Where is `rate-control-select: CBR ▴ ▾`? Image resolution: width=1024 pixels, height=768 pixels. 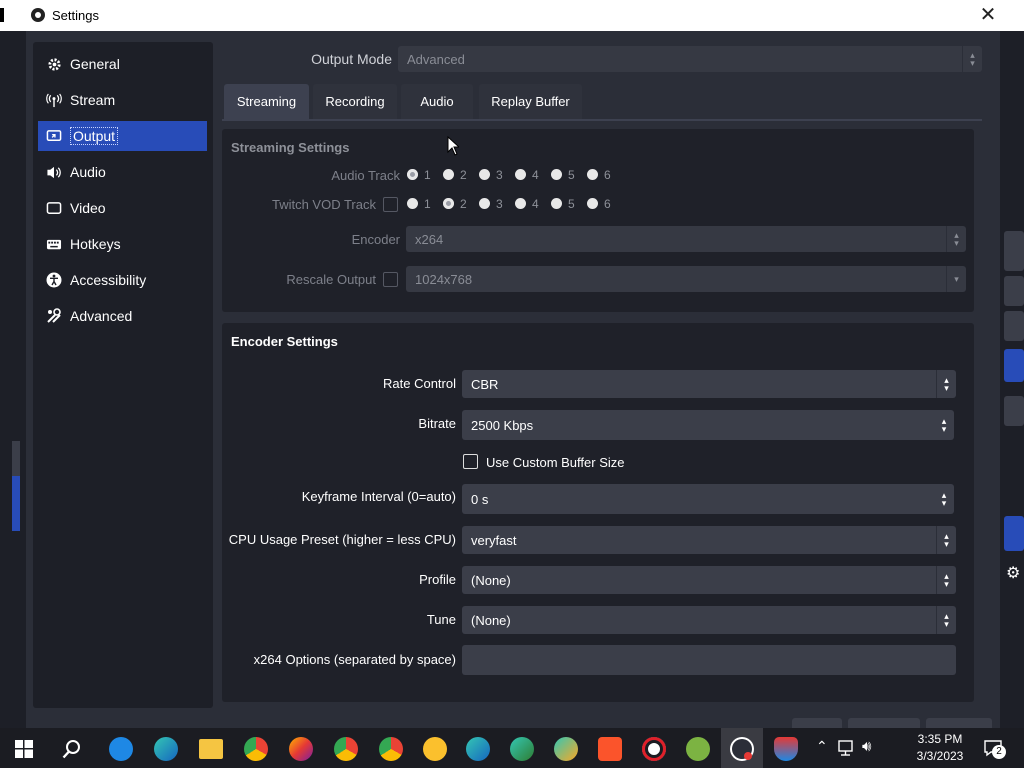 rate-control-select: CBR ▴ ▾ is located at coordinates (709, 384).